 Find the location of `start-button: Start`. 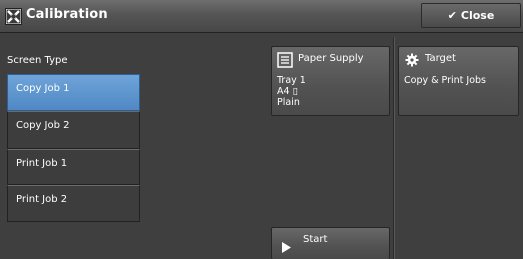

start-button: Start is located at coordinates (330, 243).